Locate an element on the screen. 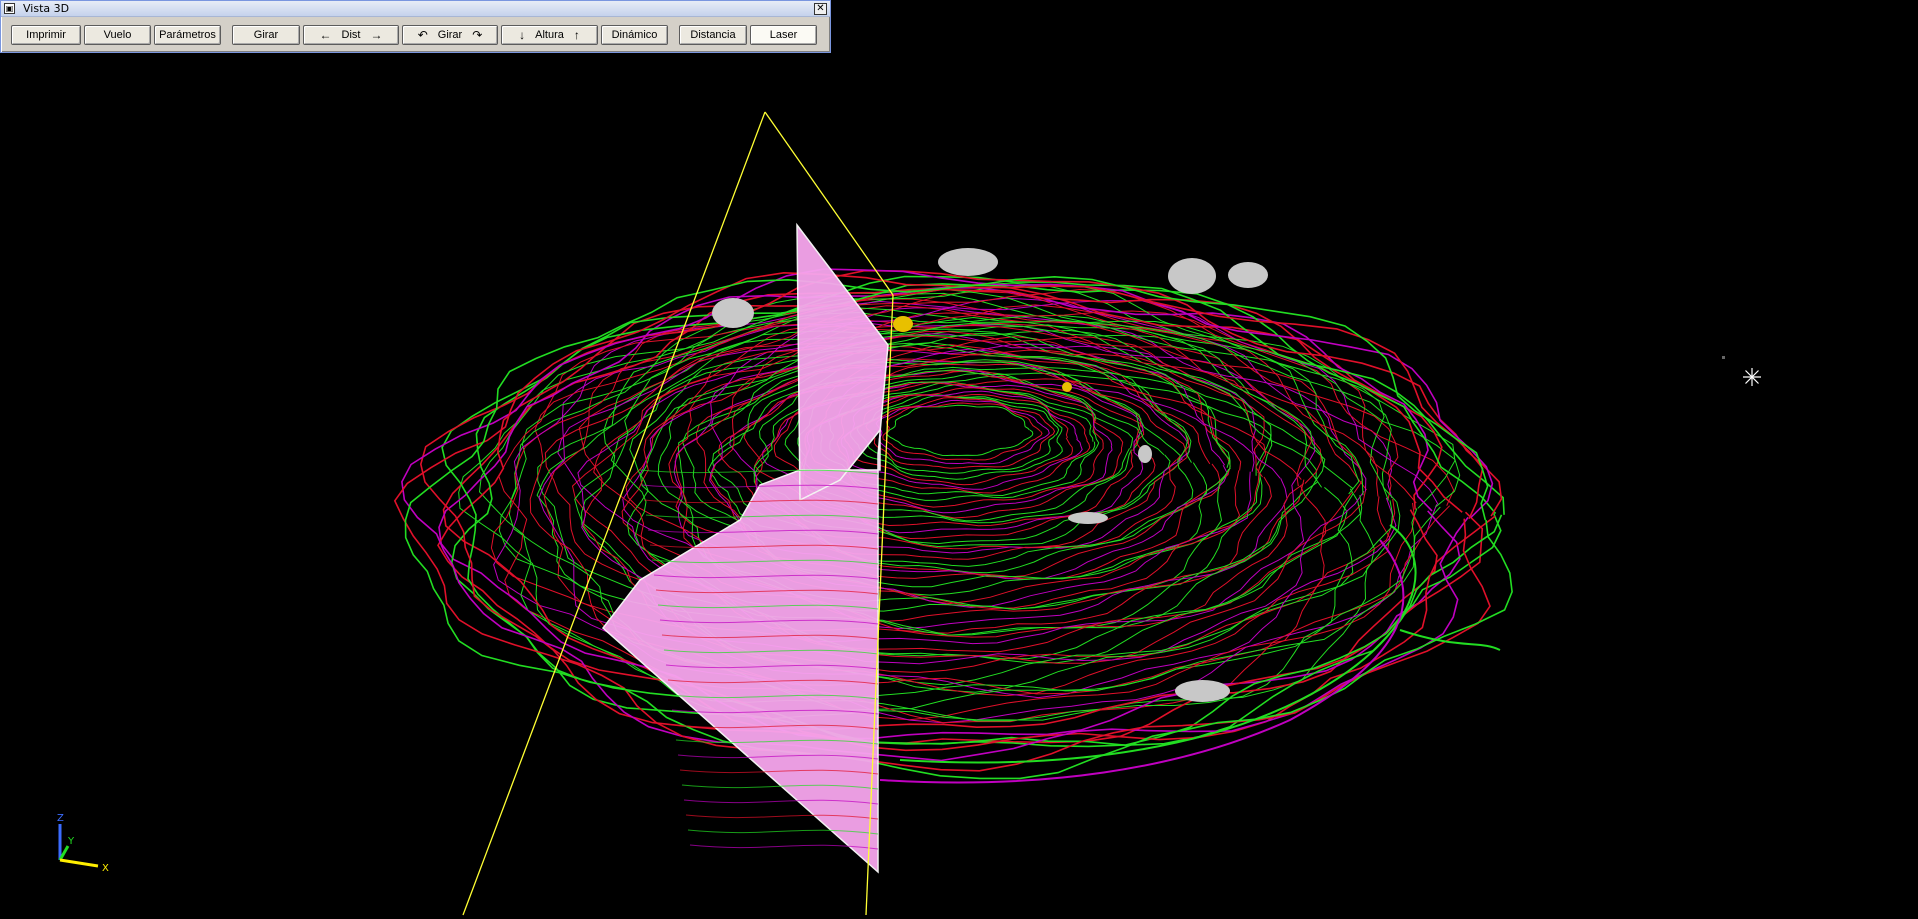 Image resolution: width=1918 pixels, height=919 pixels. height-label: Altura is located at coordinates (549, 35).